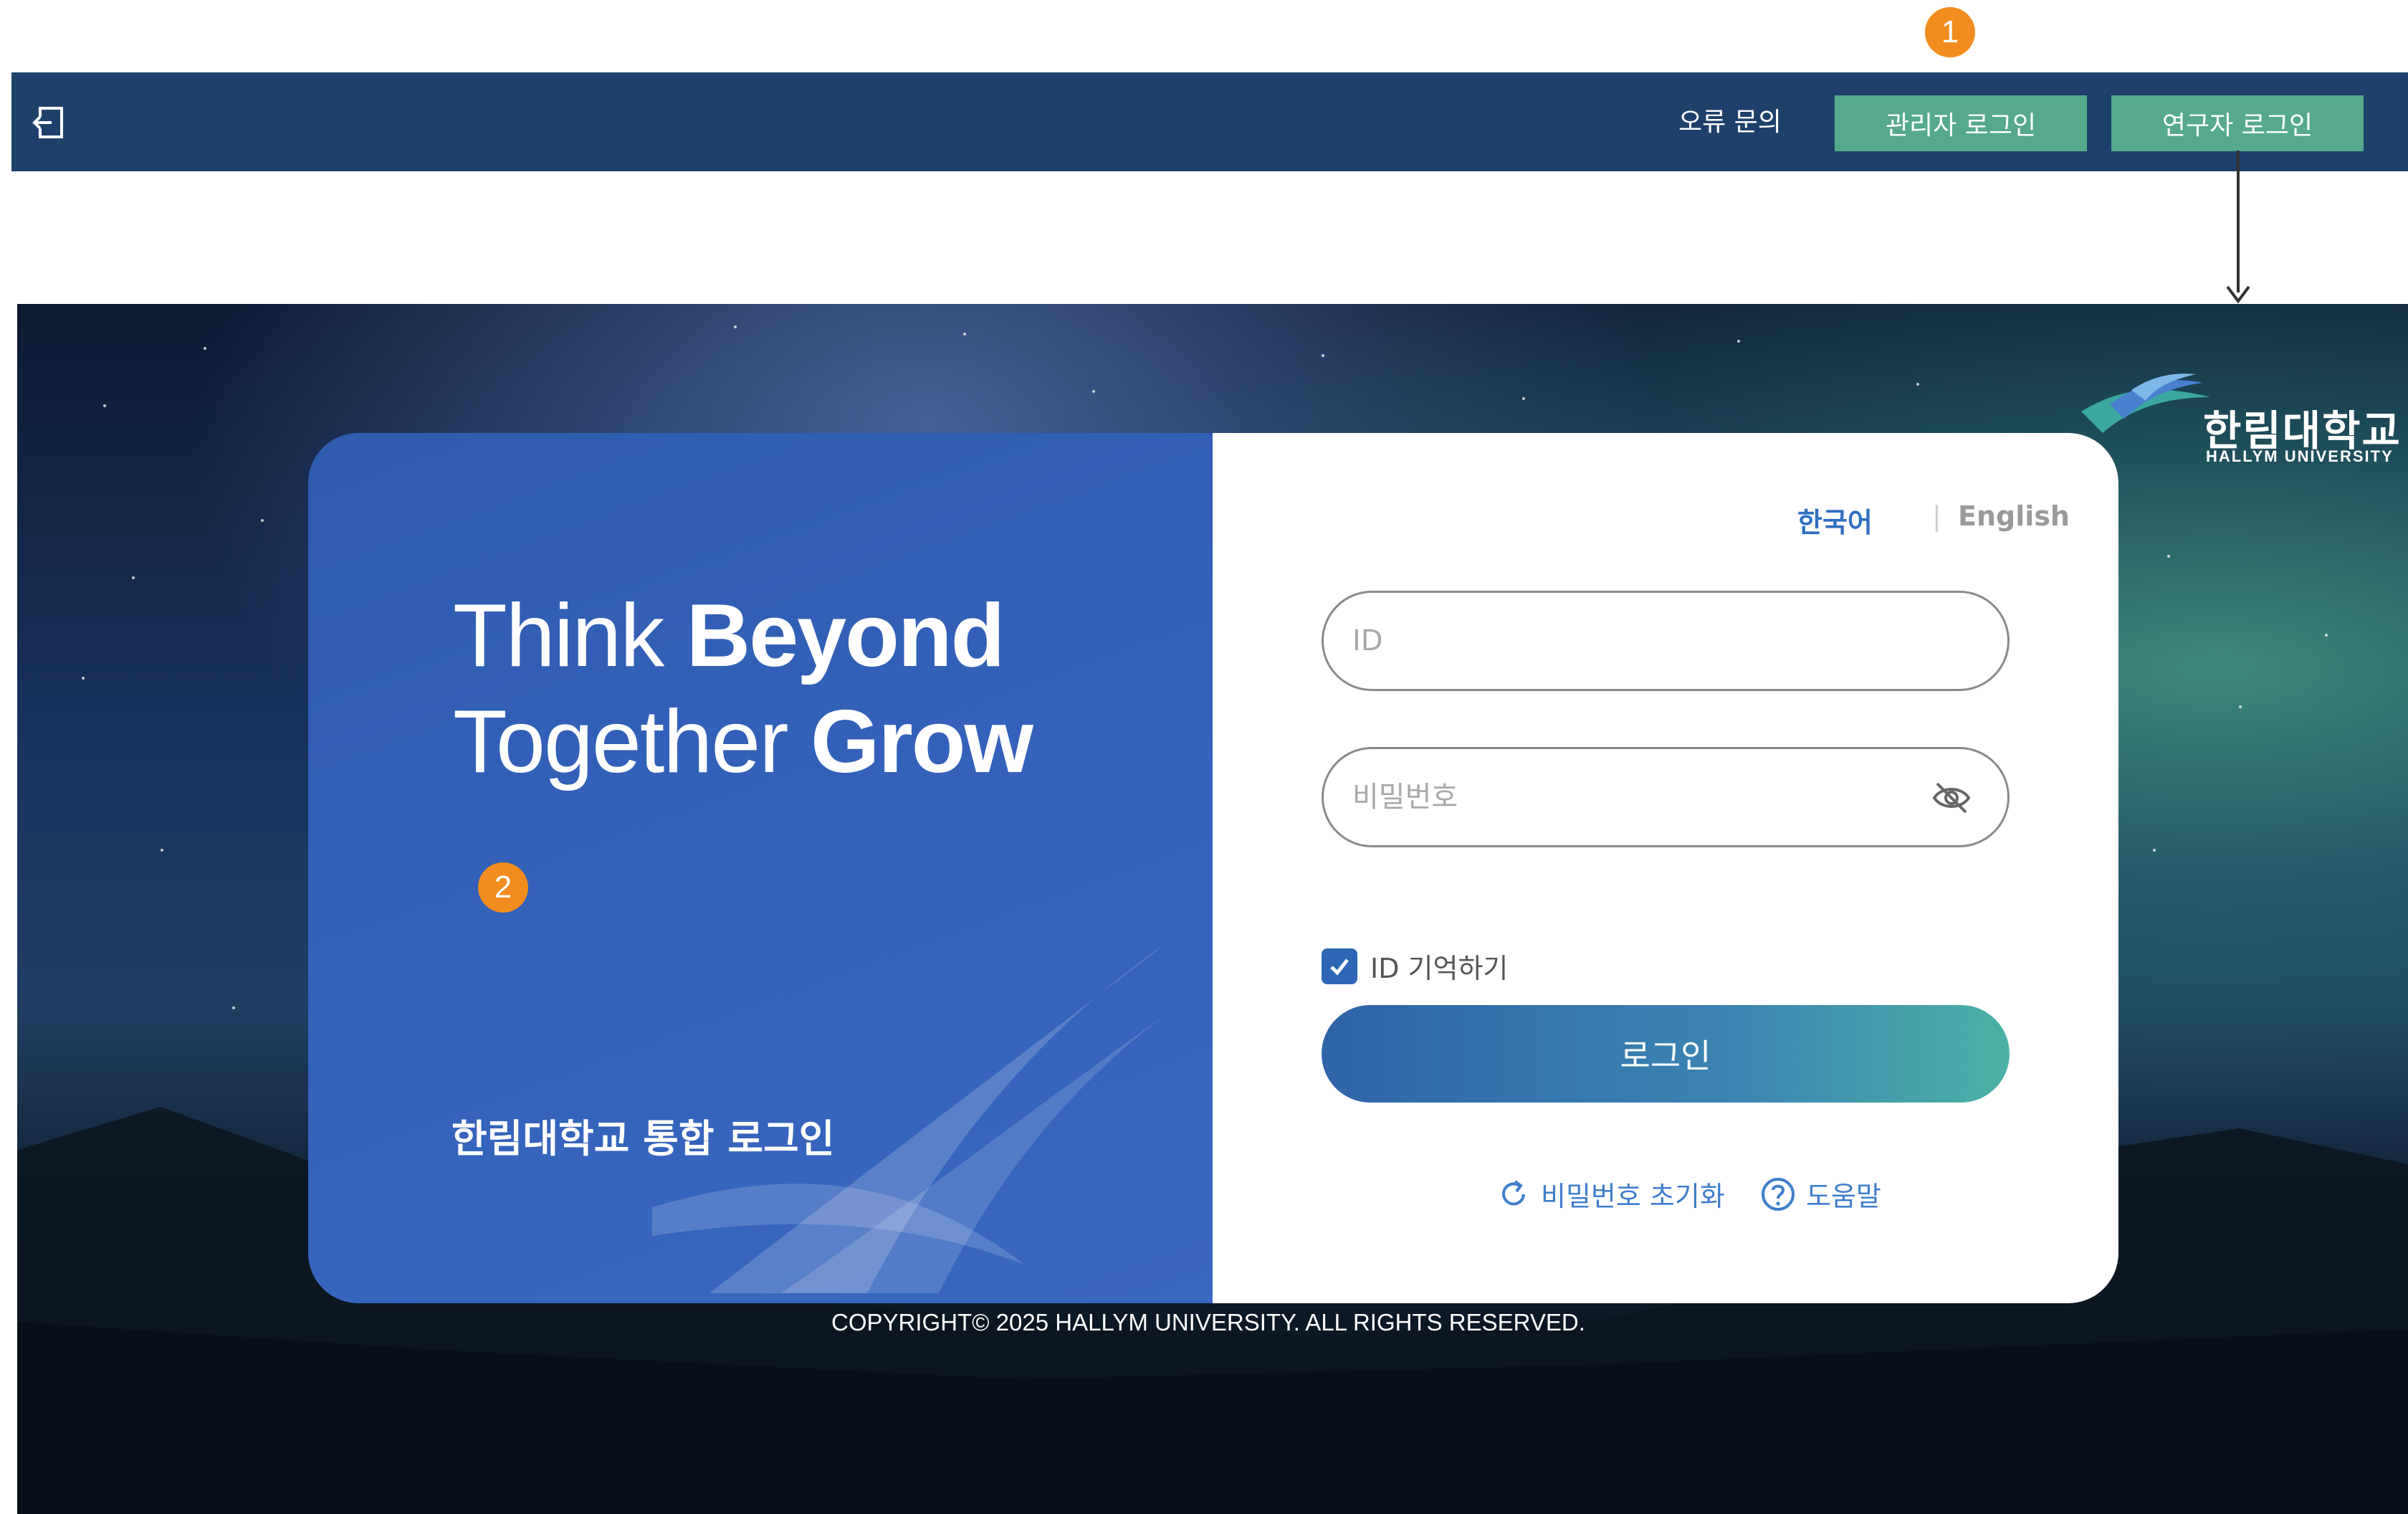 Image resolution: width=2408 pixels, height=1514 pixels. I want to click on eye-slash-icon, so click(1952, 797).